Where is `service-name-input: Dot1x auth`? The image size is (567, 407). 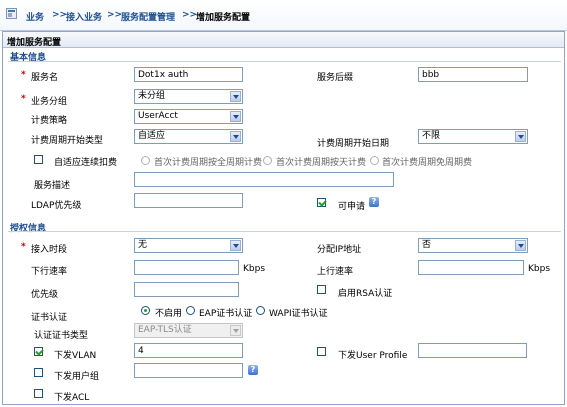 service-name-input: Dot1x auth is located at coordinates (188, 74).